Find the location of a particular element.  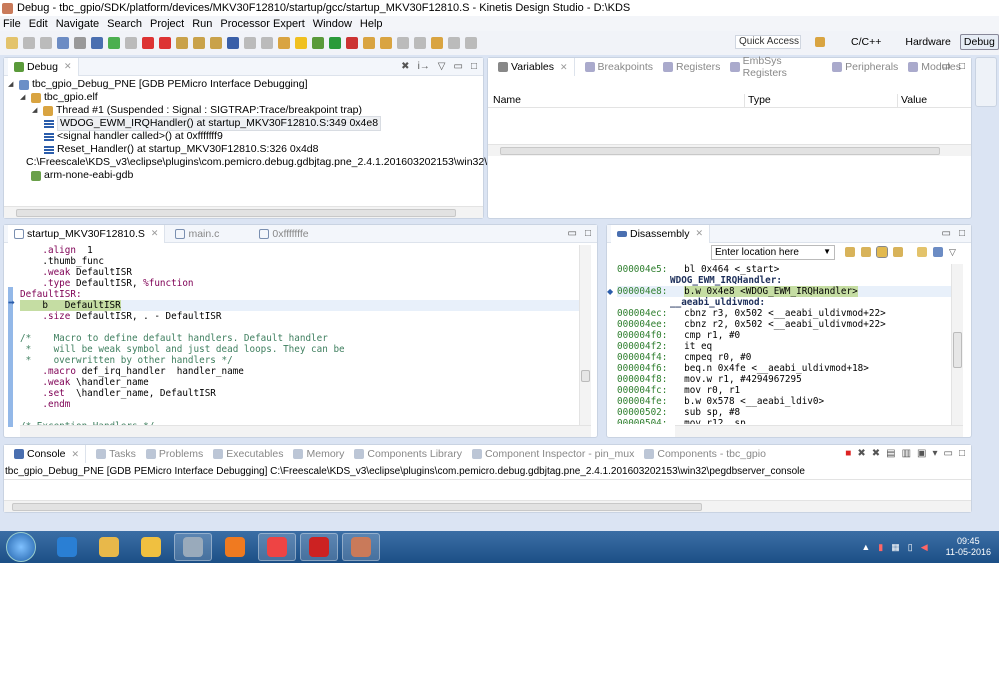

menu-file: File is located at coordinates (12, 24).